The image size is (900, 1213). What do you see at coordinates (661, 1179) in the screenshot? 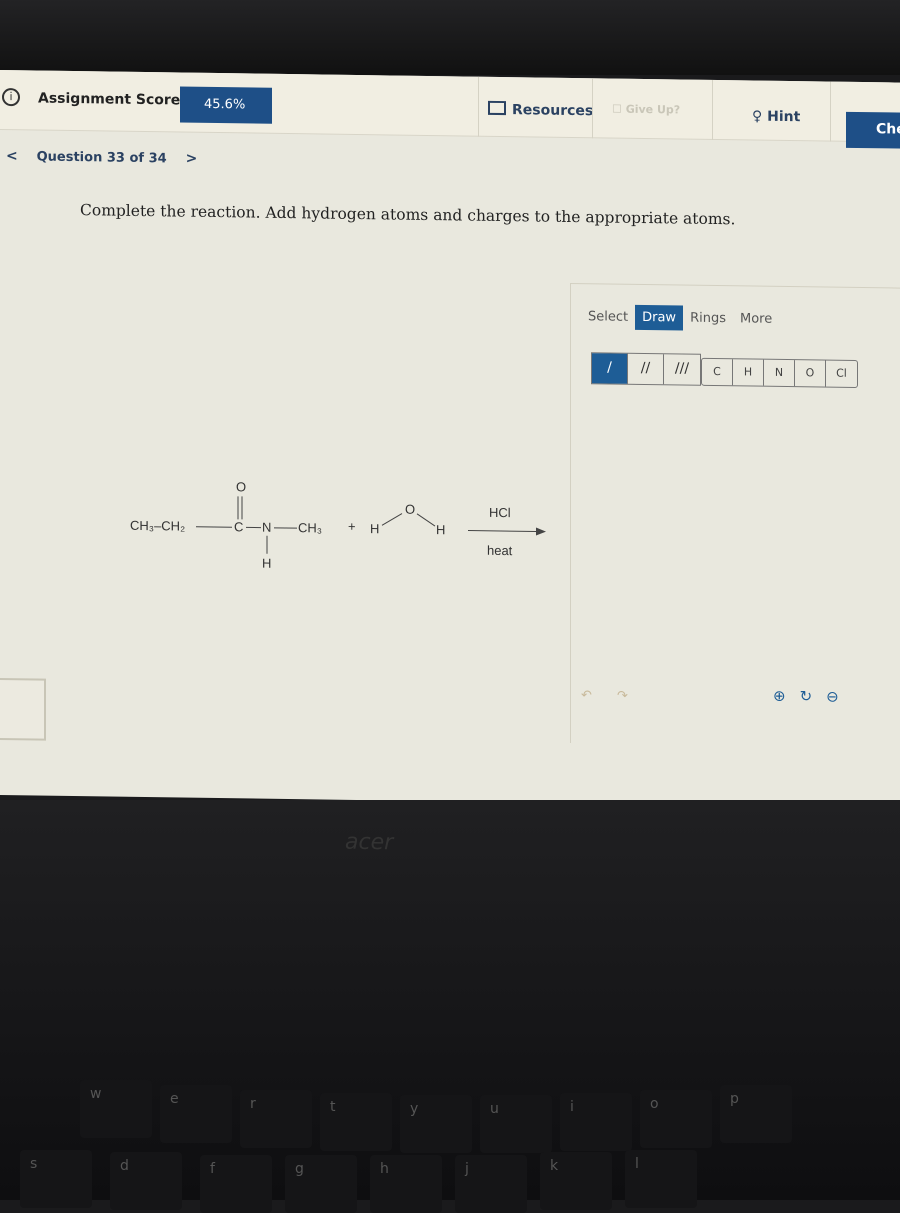
I see `key: l` at bounding box center [661, 1179].